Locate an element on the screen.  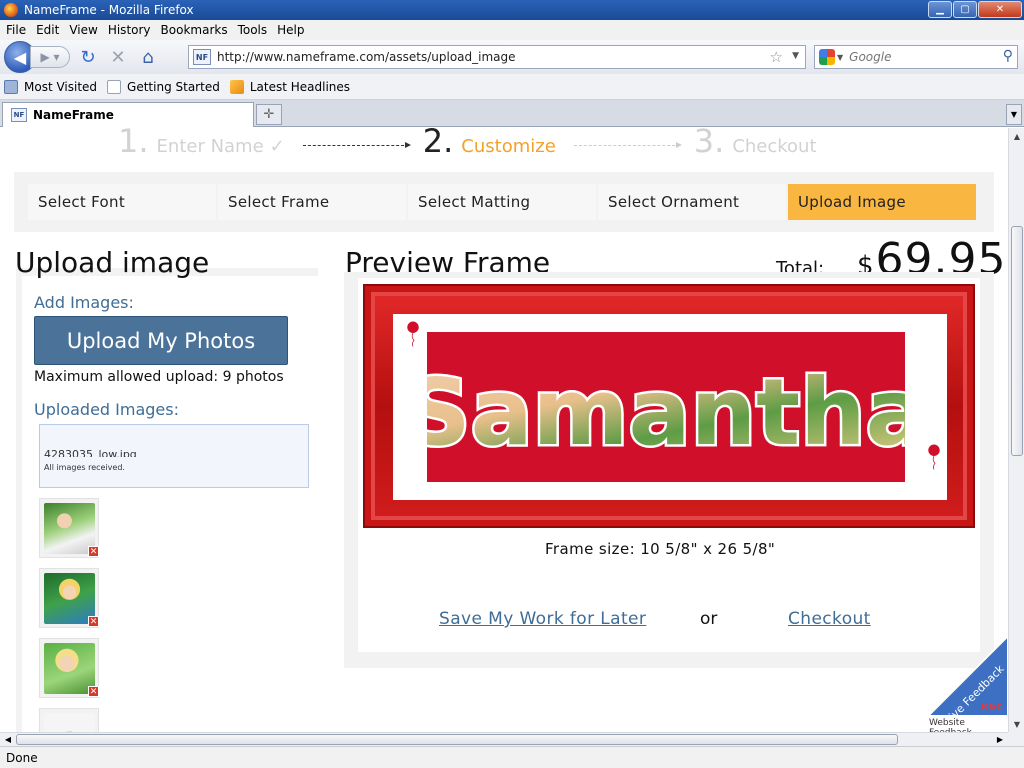
menu-tools: Tools is located at coordinates (254, 30).